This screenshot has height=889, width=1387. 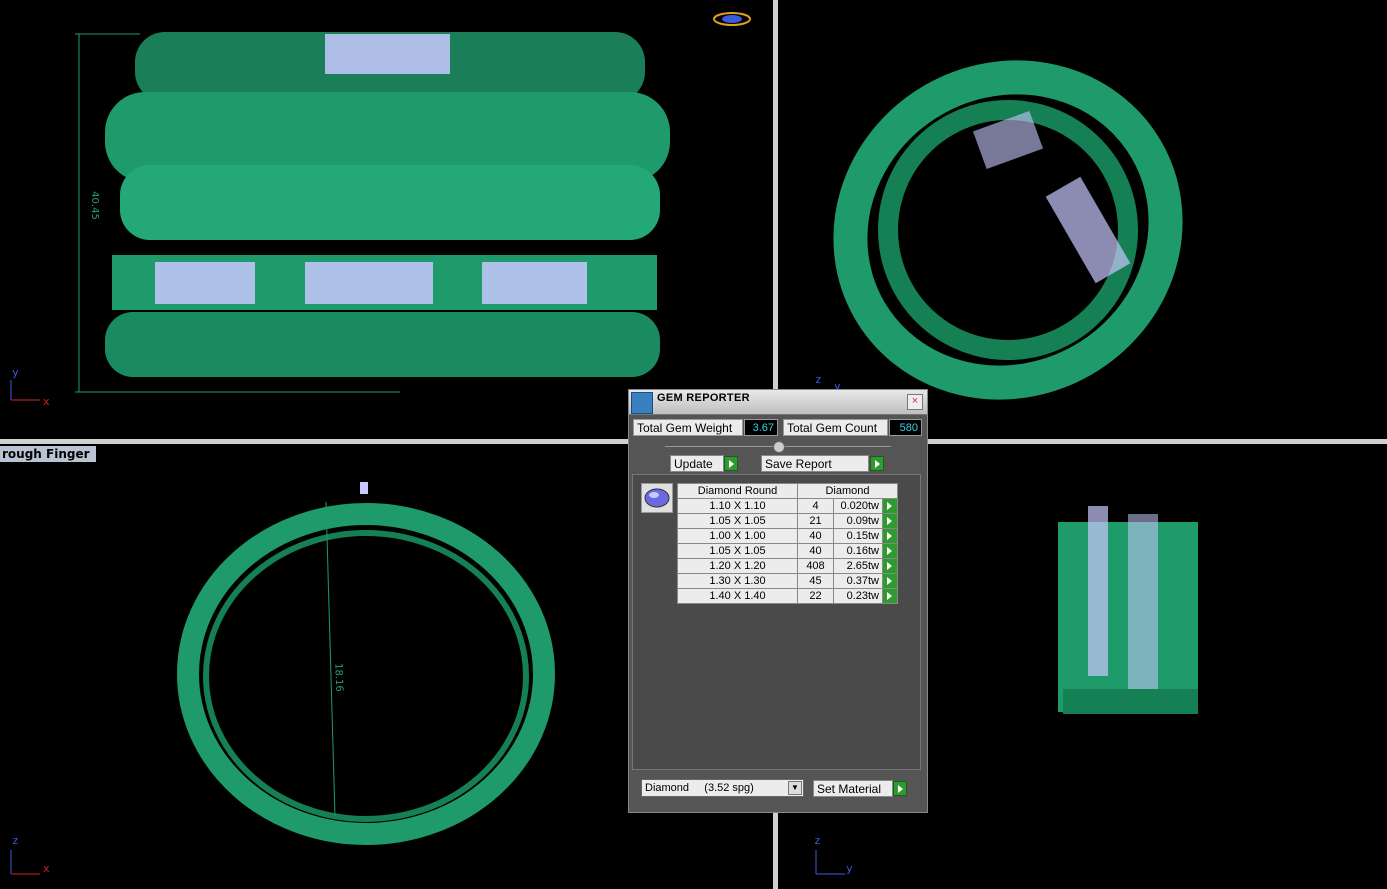 What do you see at coordinates (847, 491) in the screenshot?
I see `column-header-material: Diamond` at bounding box center [847, 491].